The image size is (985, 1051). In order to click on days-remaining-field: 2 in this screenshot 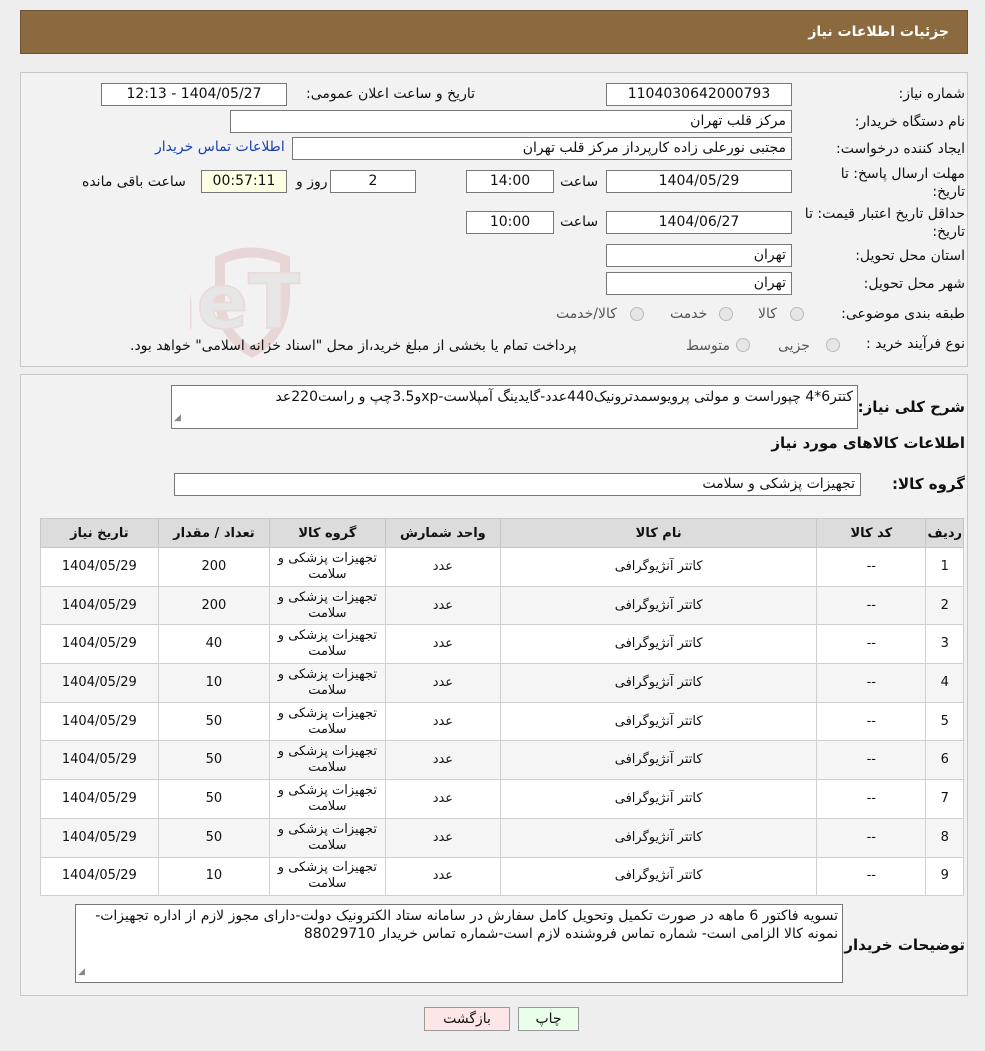, I will do `click(373, 181)`.